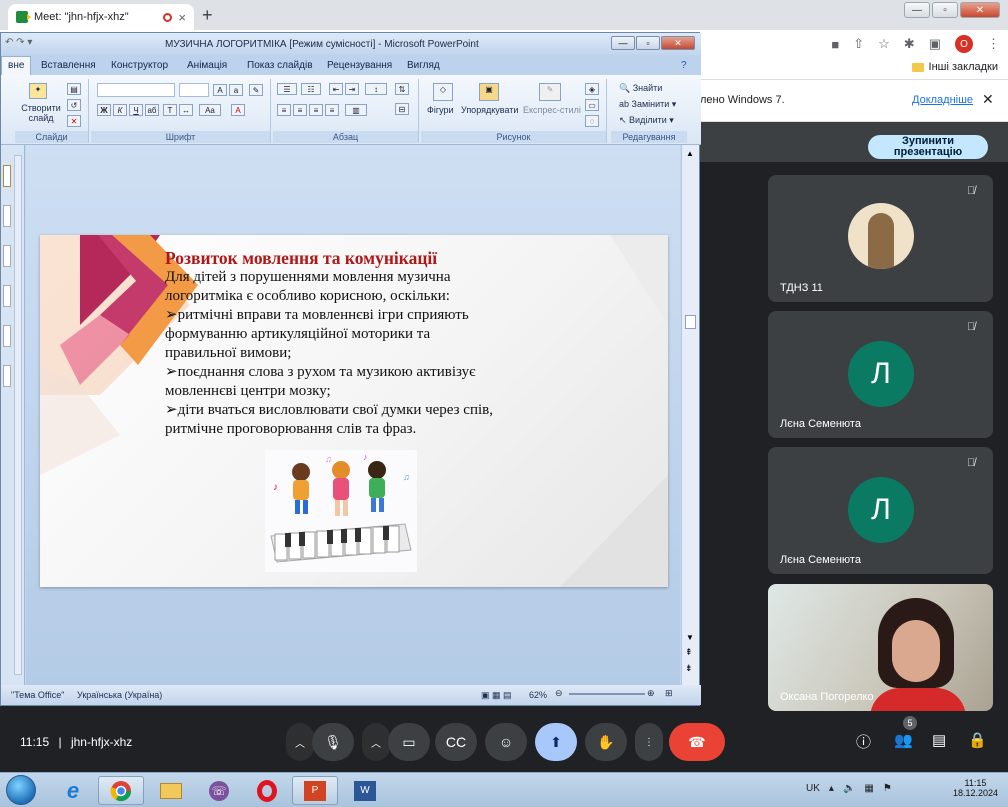 The width and height of the screenshot is (1008, 807). Describe the element at coordinates (139, 65) in the screenshot. I see `tab-design: Конструктор` at that location.